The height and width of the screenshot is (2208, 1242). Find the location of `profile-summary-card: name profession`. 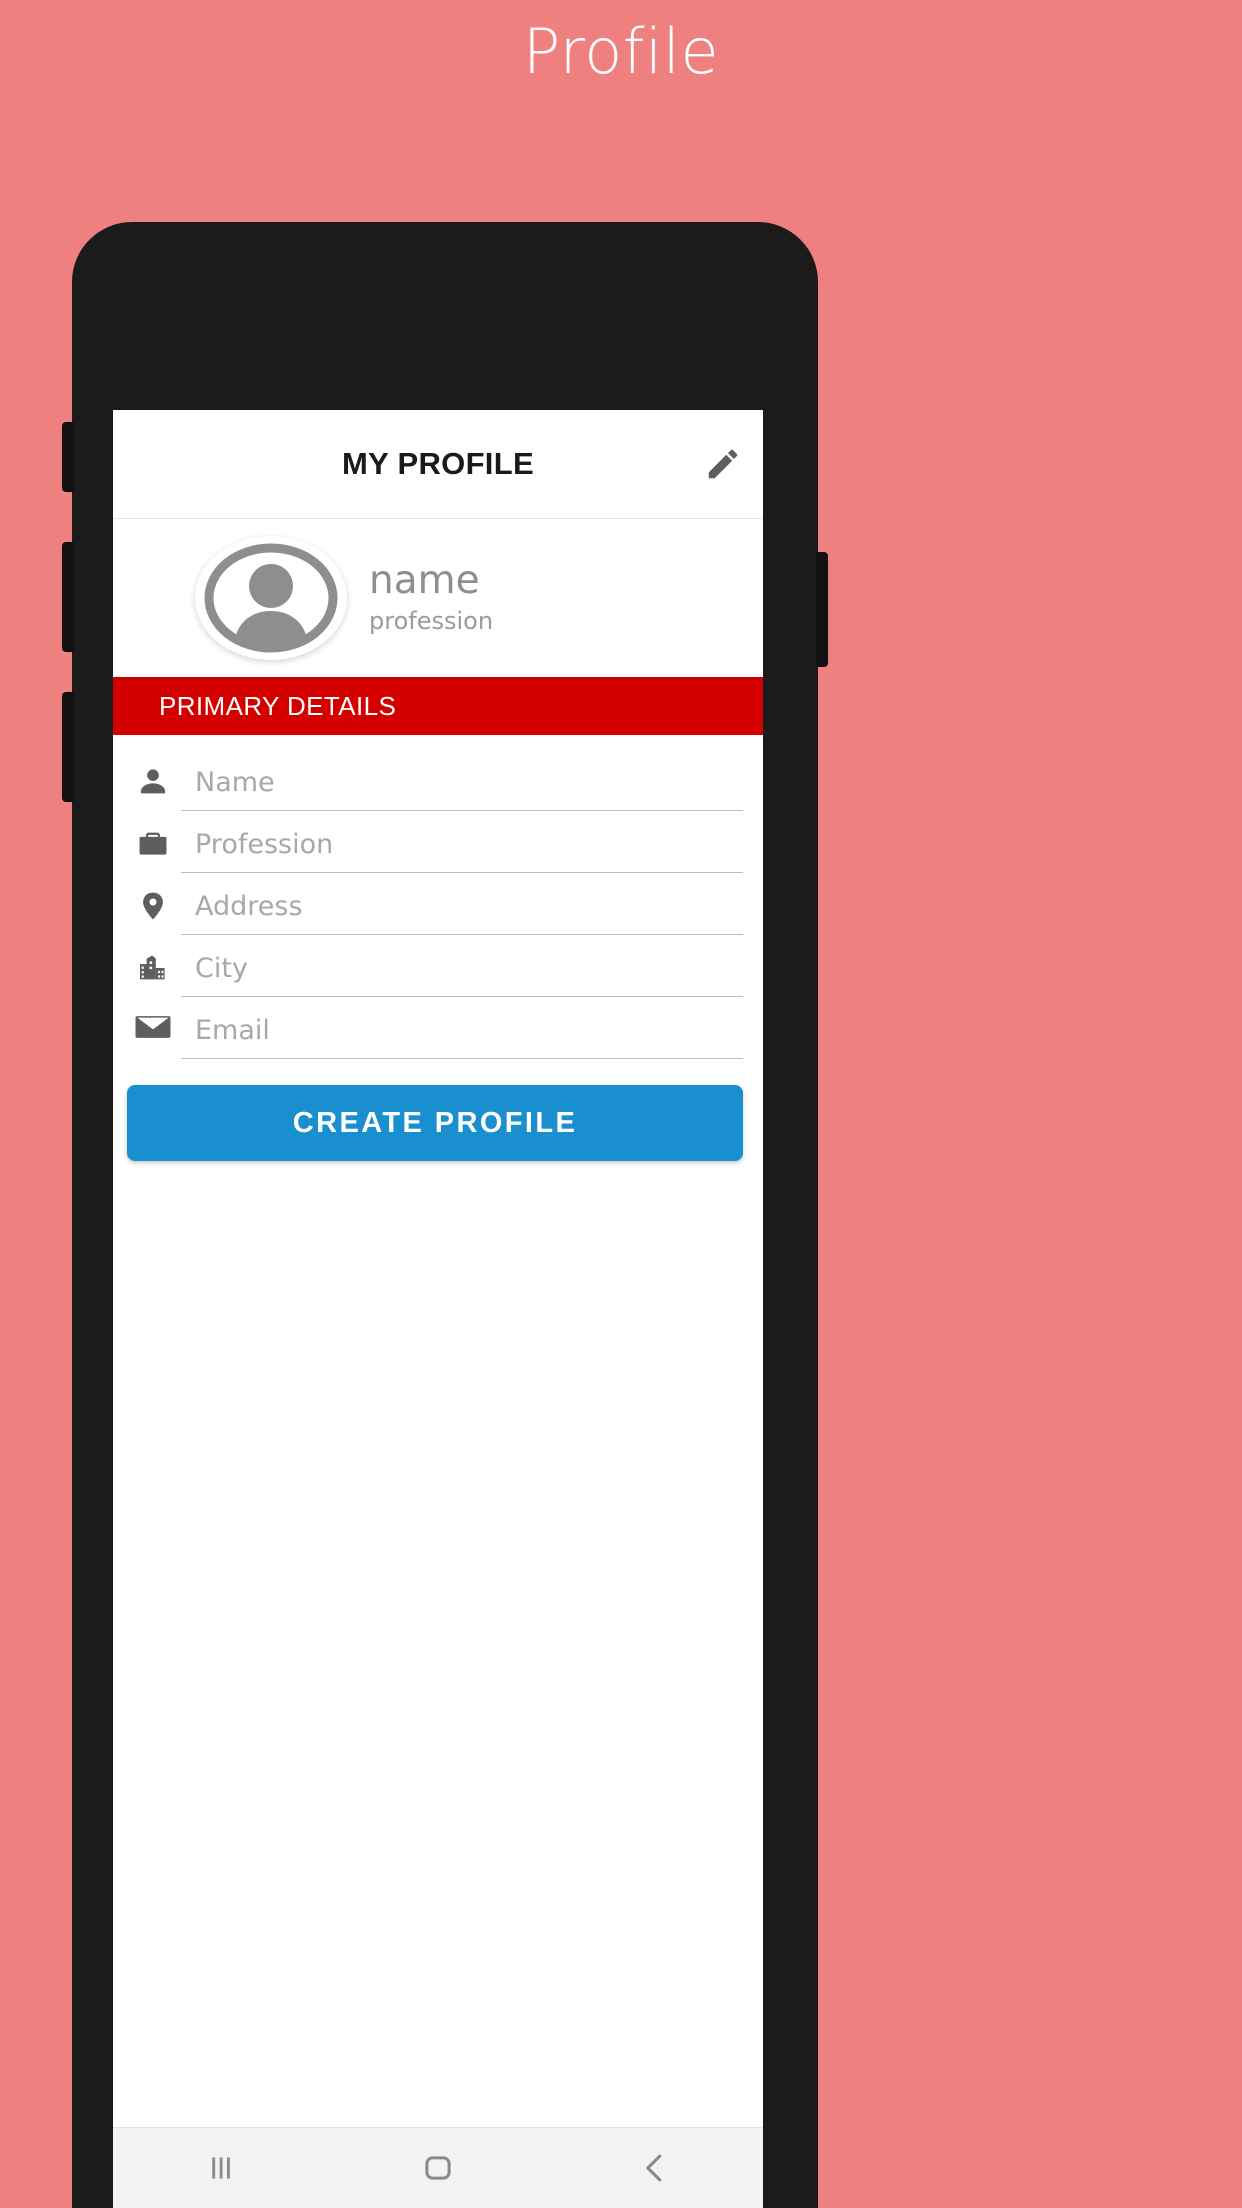

profile-summary-card: name profession is located at coordinates (438, 598).